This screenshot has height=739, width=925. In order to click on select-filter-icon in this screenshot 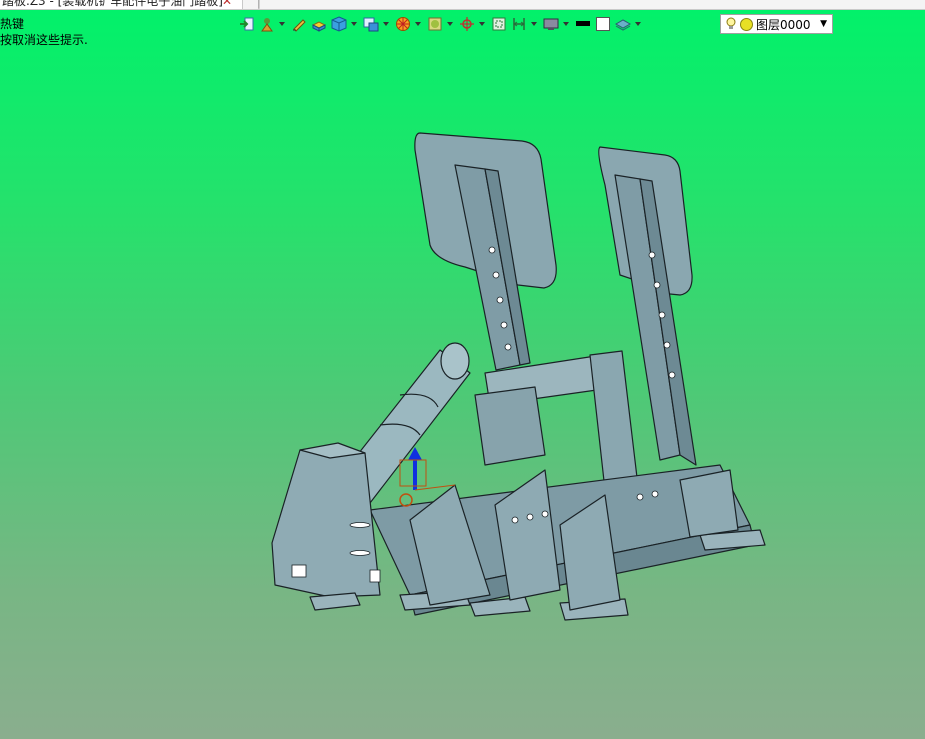, I will do `click(267, 24)`.